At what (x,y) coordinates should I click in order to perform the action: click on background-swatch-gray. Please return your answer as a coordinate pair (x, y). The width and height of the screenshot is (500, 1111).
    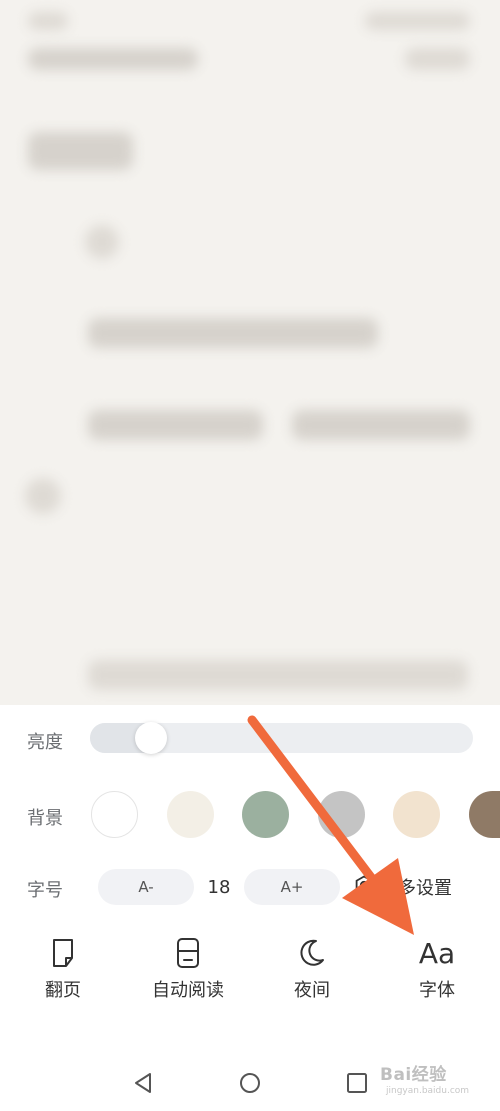
    Looking at the image, I should click on (341, 814).